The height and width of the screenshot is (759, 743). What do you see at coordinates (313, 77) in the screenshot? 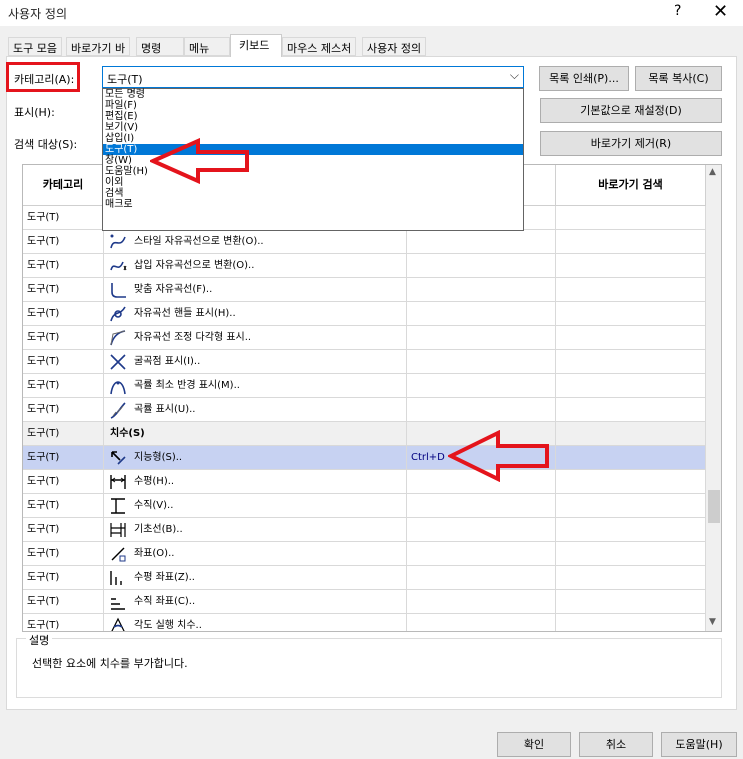
I see `category-select: 도구(T) ⌵` at bounding box center [313, 77].